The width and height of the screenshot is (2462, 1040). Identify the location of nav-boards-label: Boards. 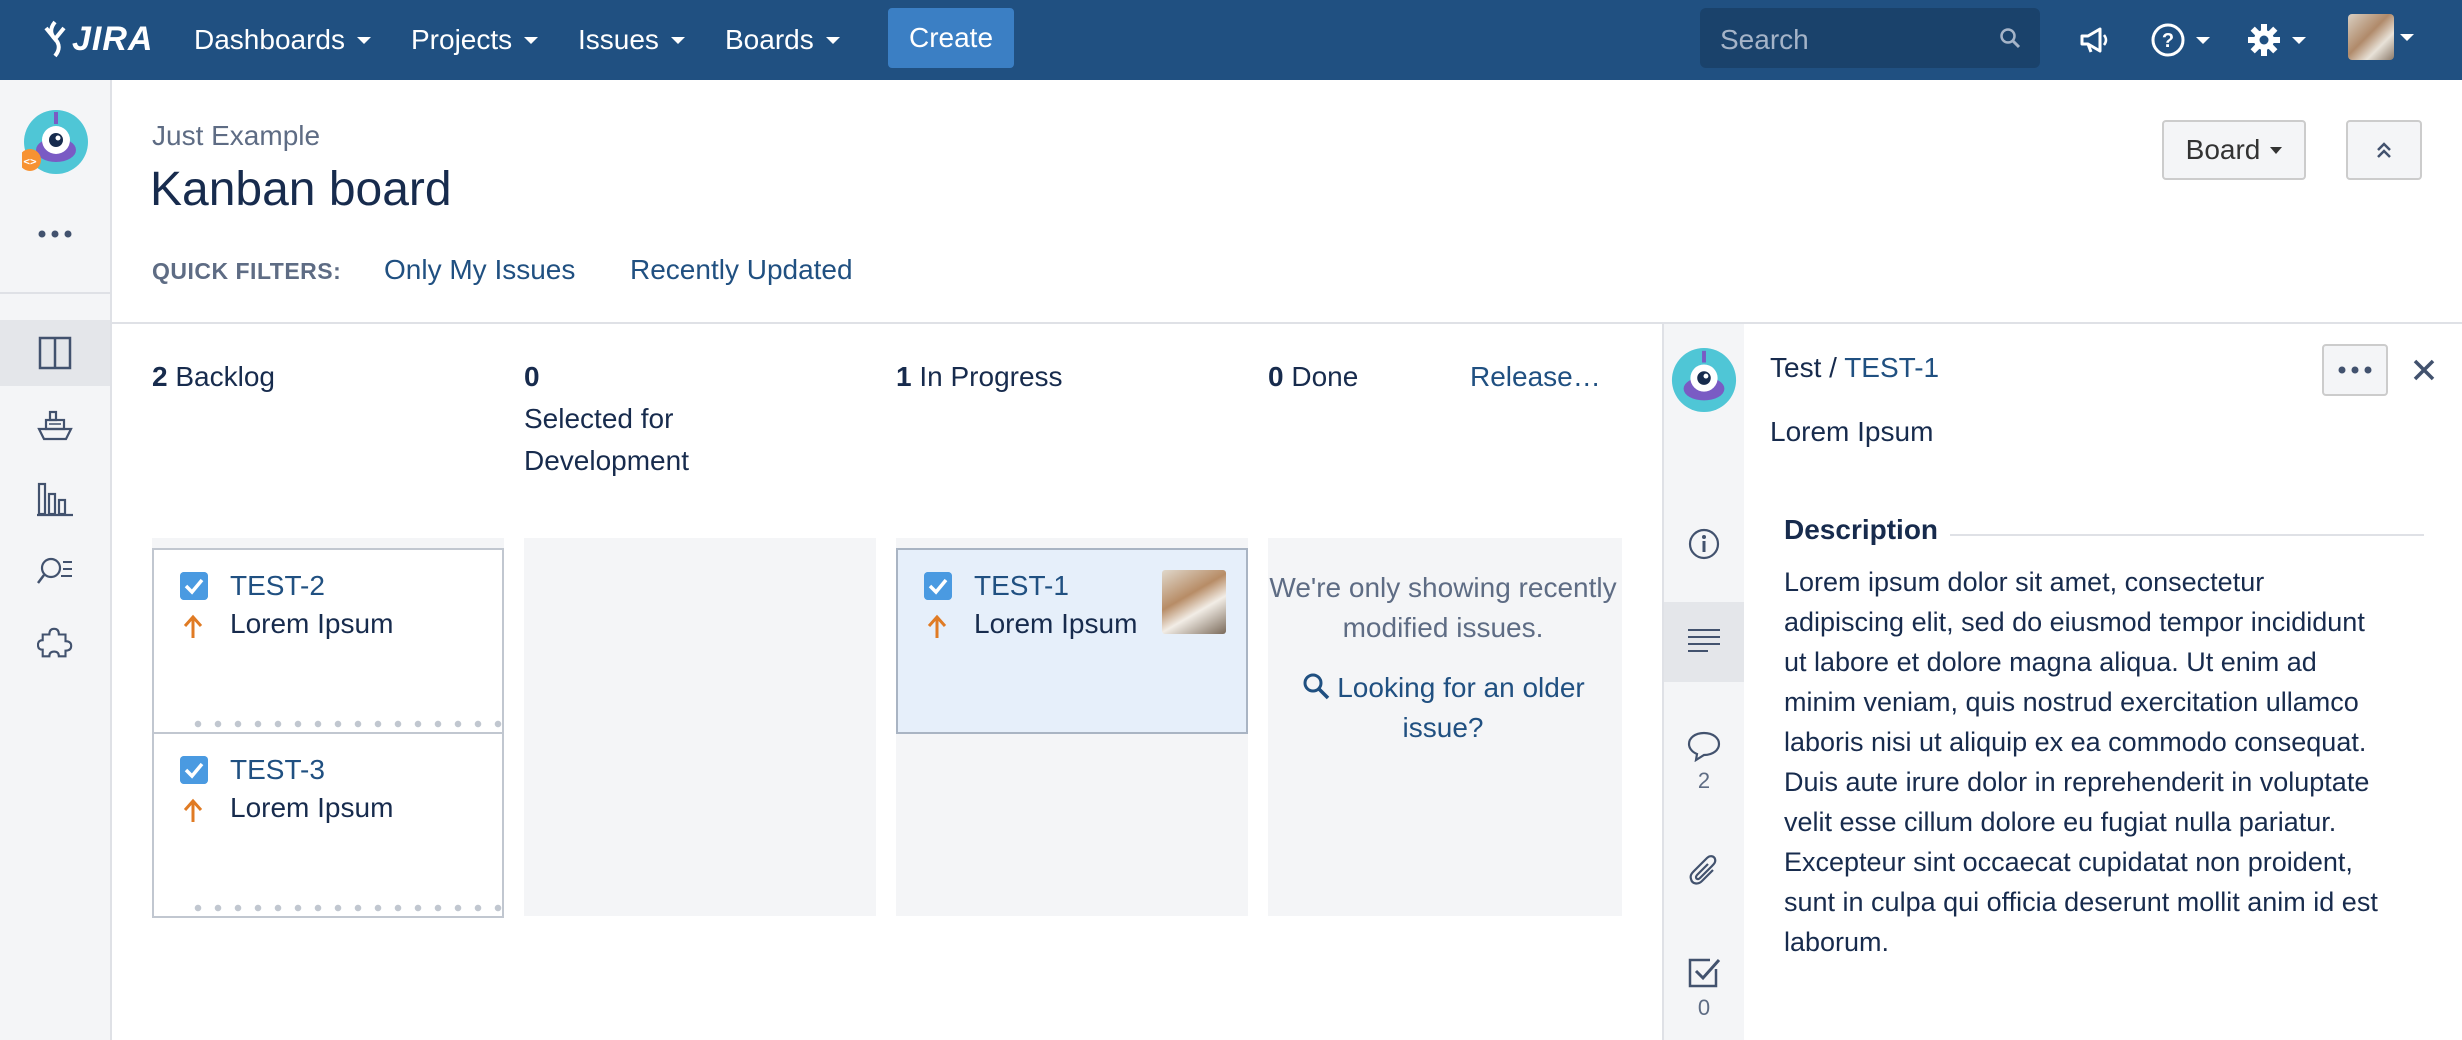
(769, 39).